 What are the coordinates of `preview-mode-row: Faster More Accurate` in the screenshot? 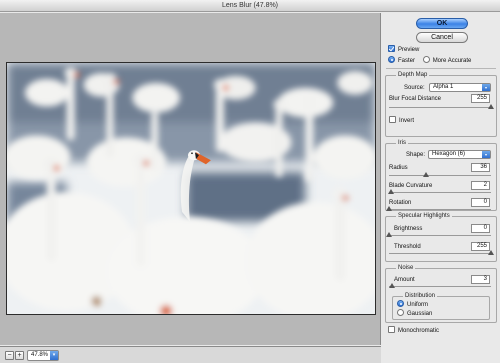 It's located at (429, 60).